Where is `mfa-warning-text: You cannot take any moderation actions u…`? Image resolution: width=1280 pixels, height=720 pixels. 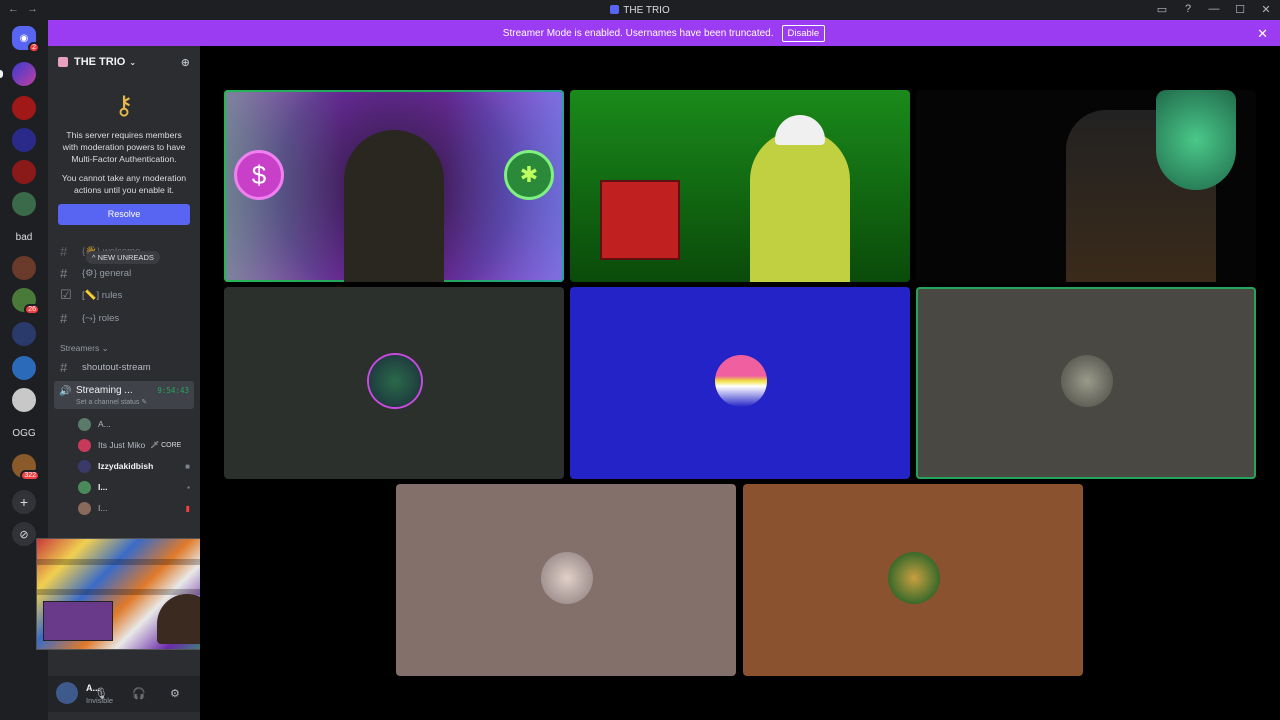
mfa-warning-text: You cannot take any moderation actions u… is located at coordinates (124, 184).